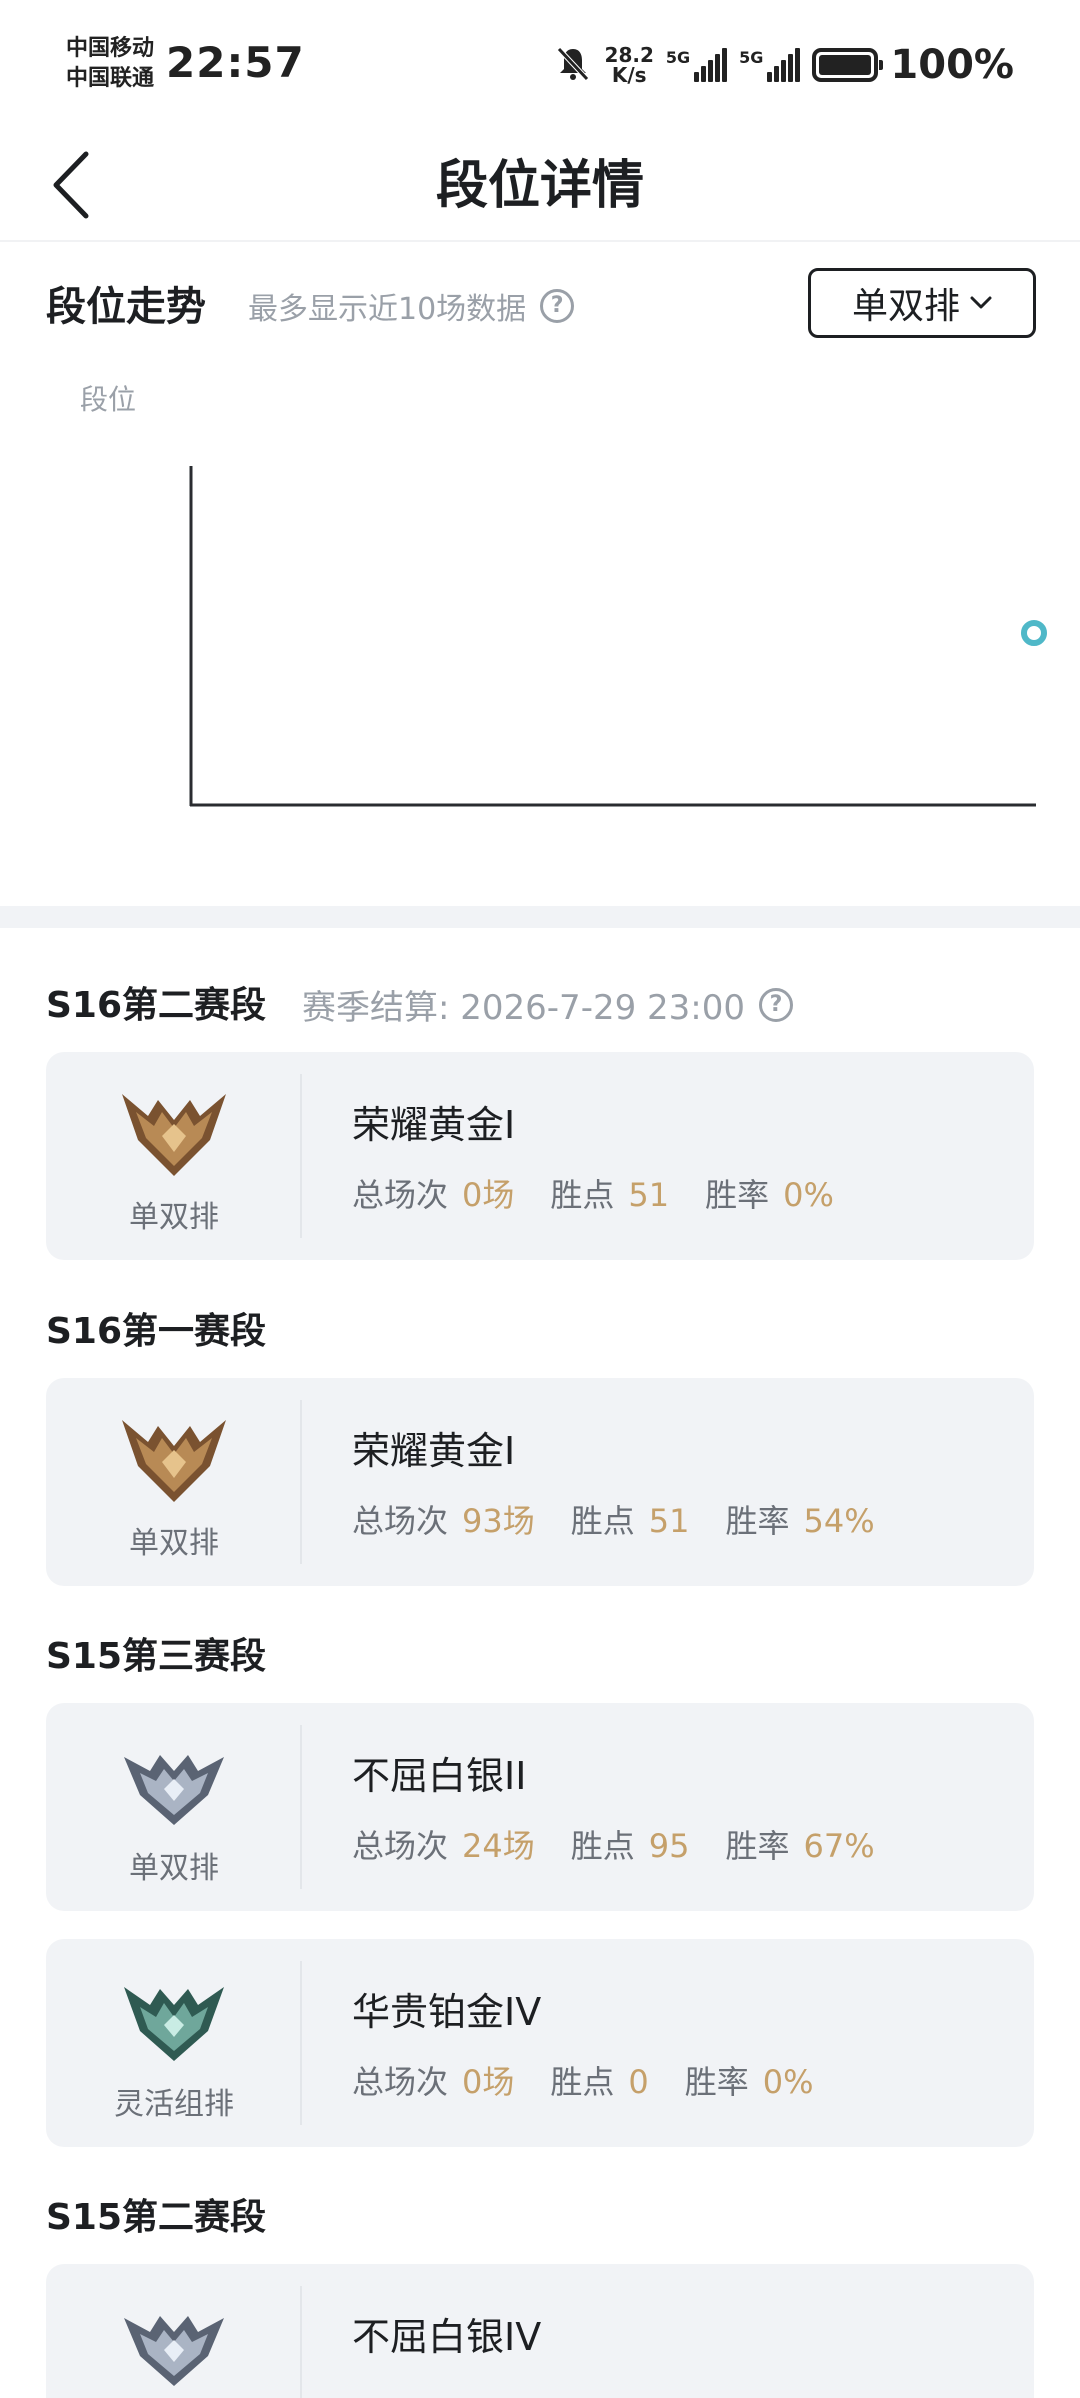 This screenshot has width=1080, height=2398. Describe the element at coordinates (540, 65) in the screenshot. I see `status-bar: 中国移动 中国联通 22:57 28.2 K/s 5G 5G 100%` at that location.